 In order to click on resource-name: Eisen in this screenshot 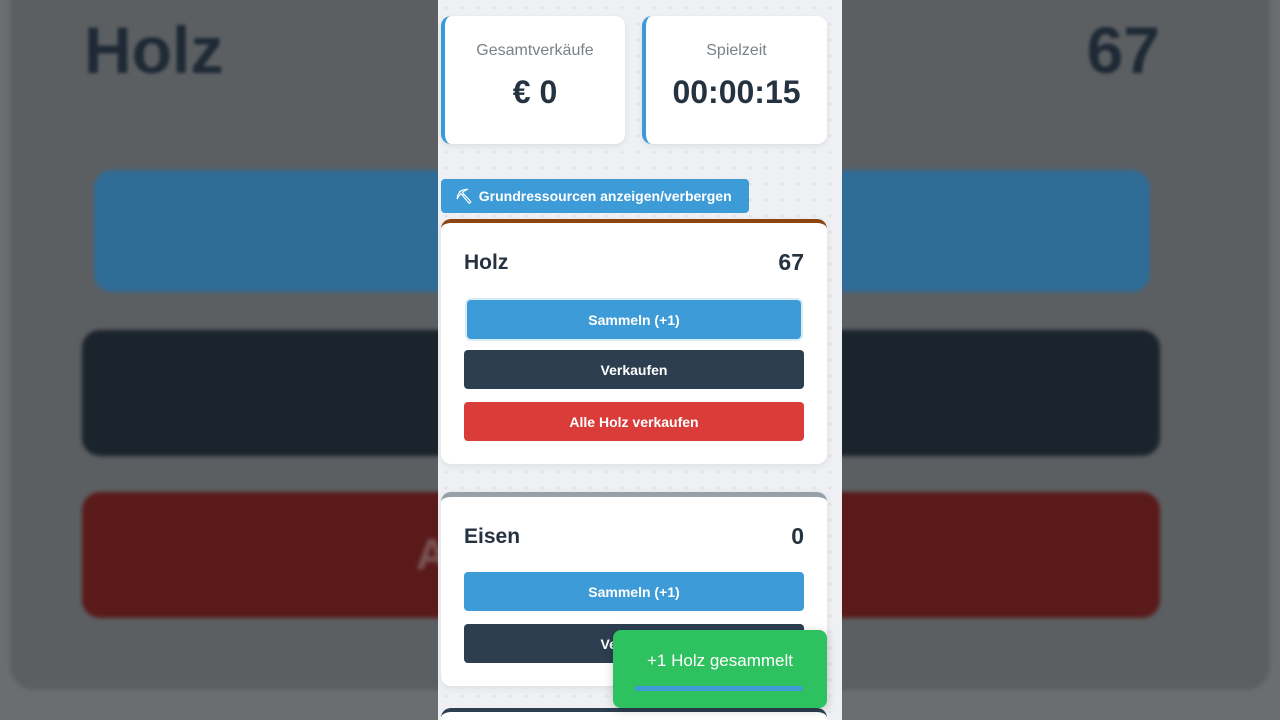, I will do `click(492, 536)`.